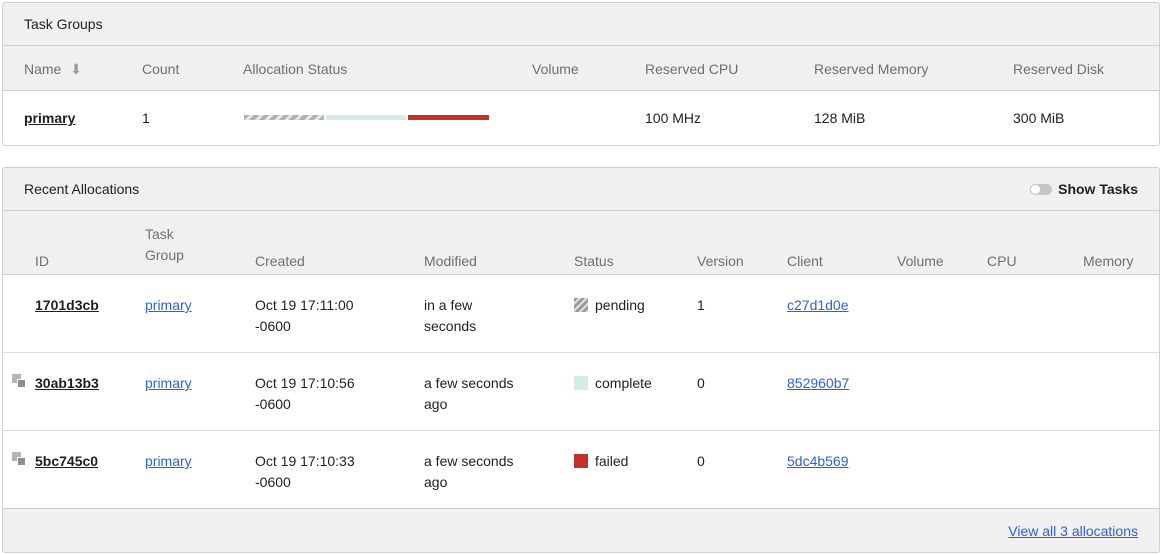 The width and height of the screenshot is (1162, 554). What do you see at coordinates (76, 69) in the screenshot?
I see `arrow-down-icon: ⬇` at bounding box center [76, 69].